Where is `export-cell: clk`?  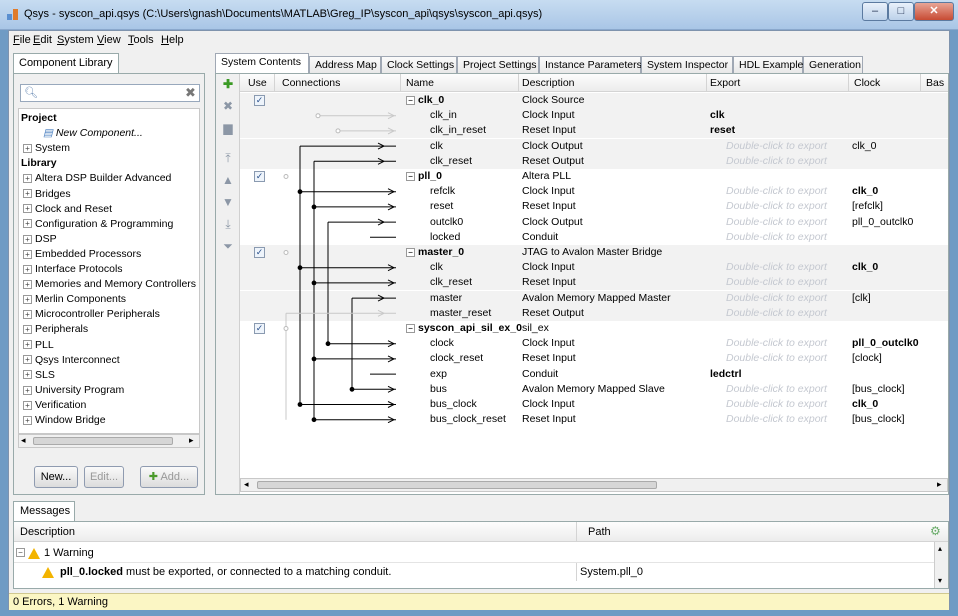
export-cell: clk is located at coordinates (717, 115).